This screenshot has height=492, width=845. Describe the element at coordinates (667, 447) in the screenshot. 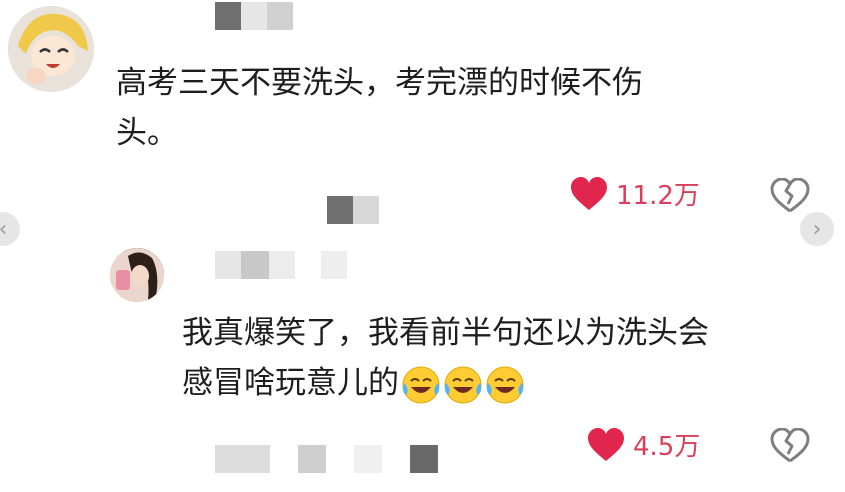

I see `like-count: 4.5万` at that location.